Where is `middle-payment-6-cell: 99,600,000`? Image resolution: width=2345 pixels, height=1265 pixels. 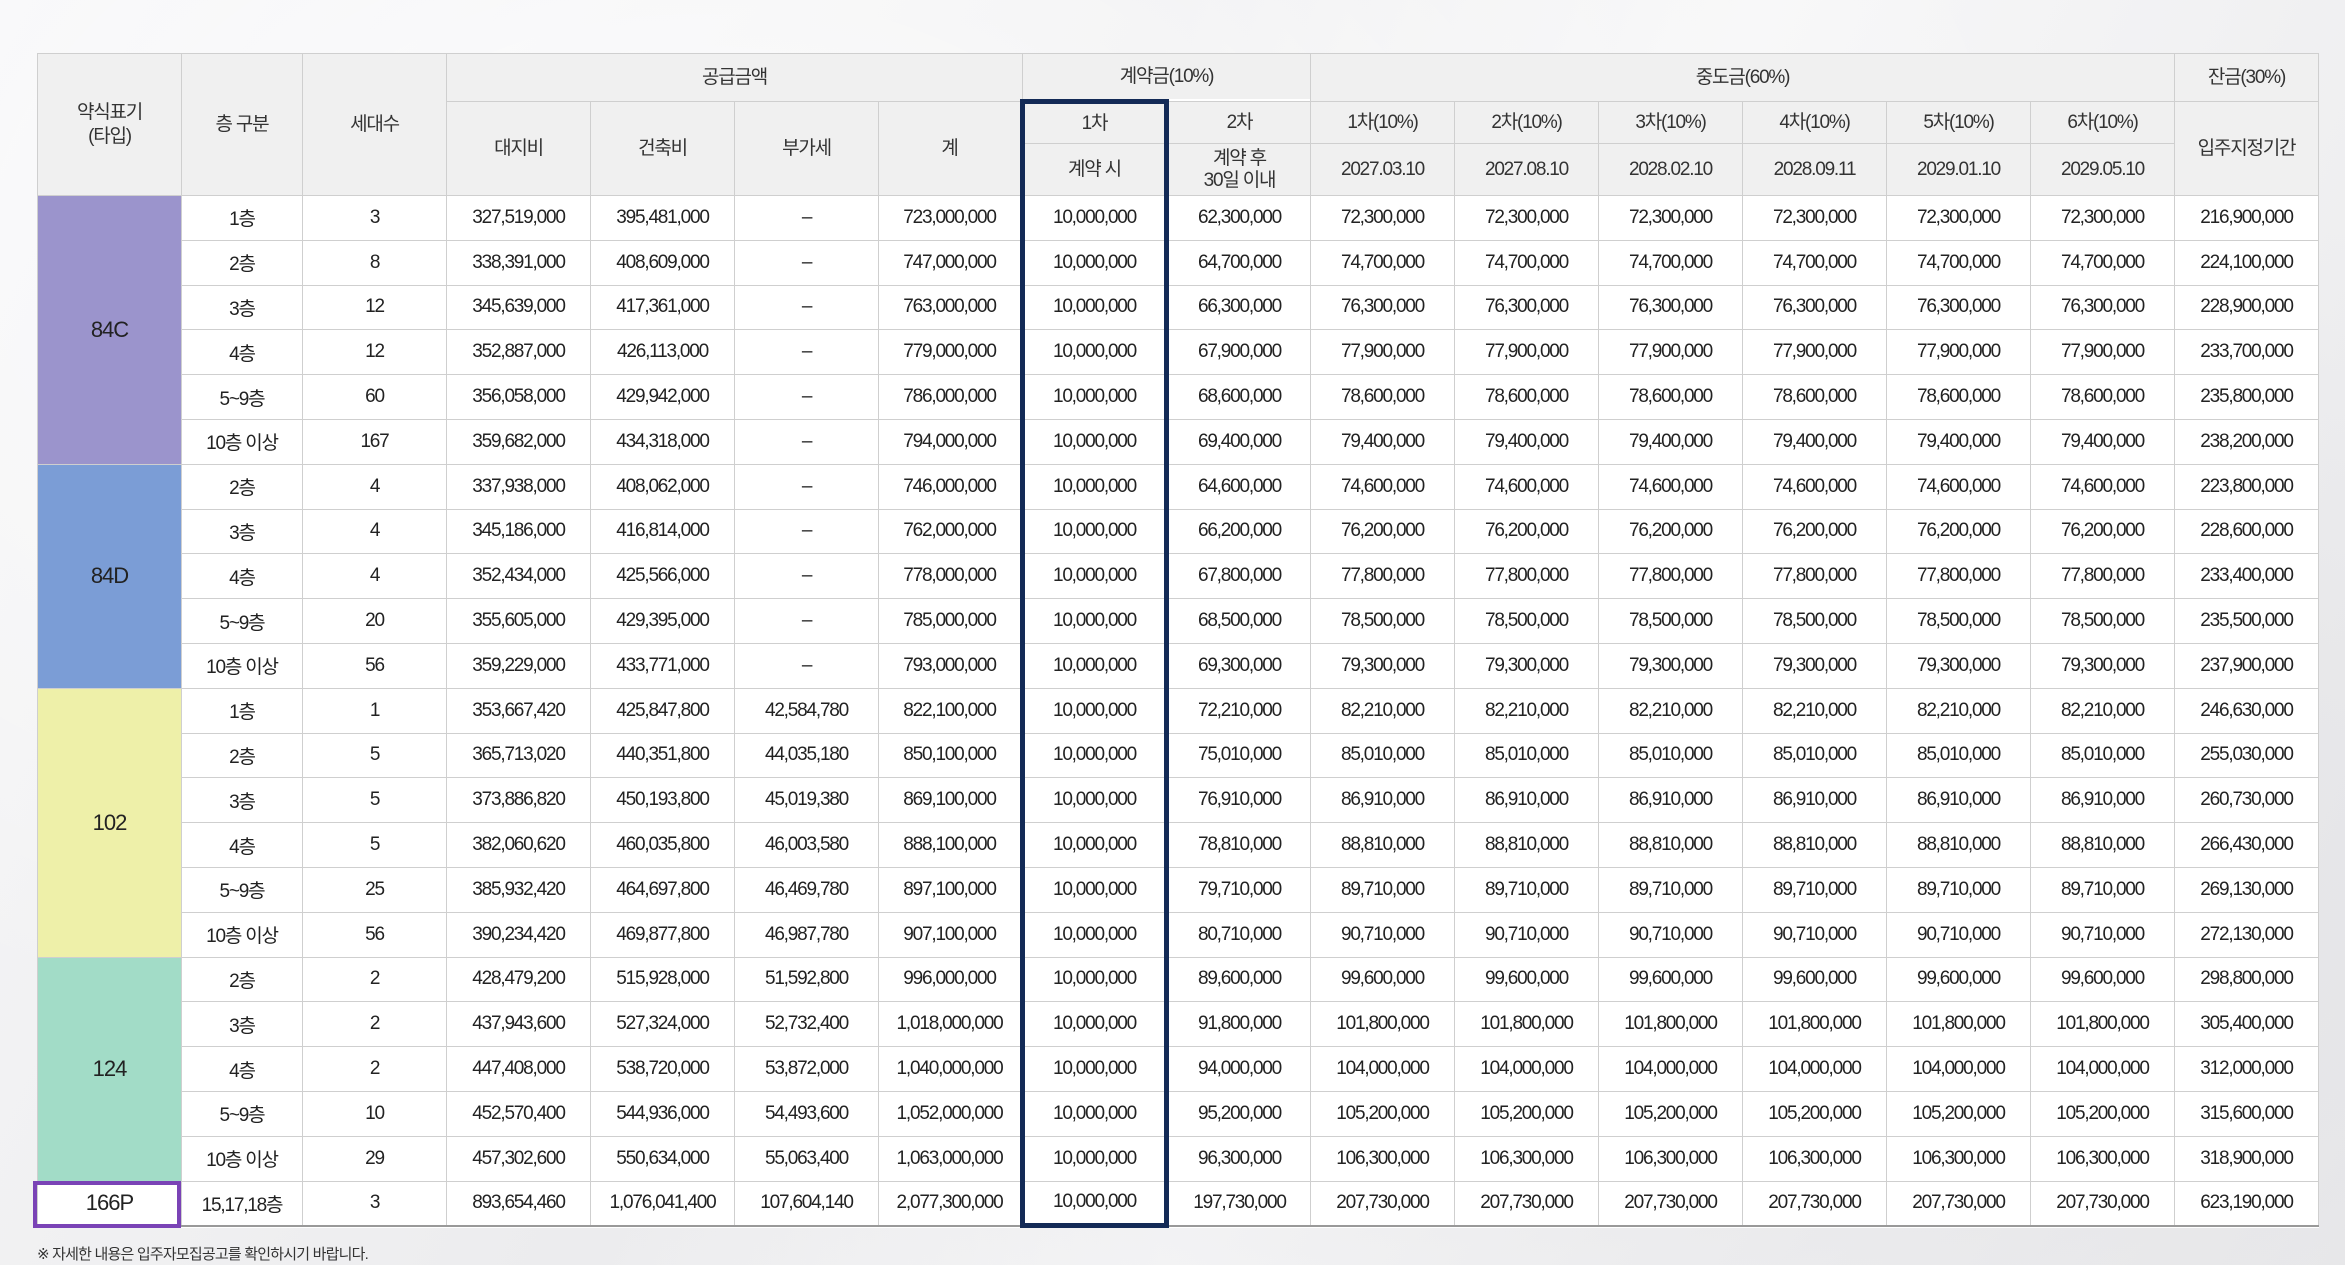 middle-payment-6-cell: 99,600,000 is located at coordinates (2102, 979).